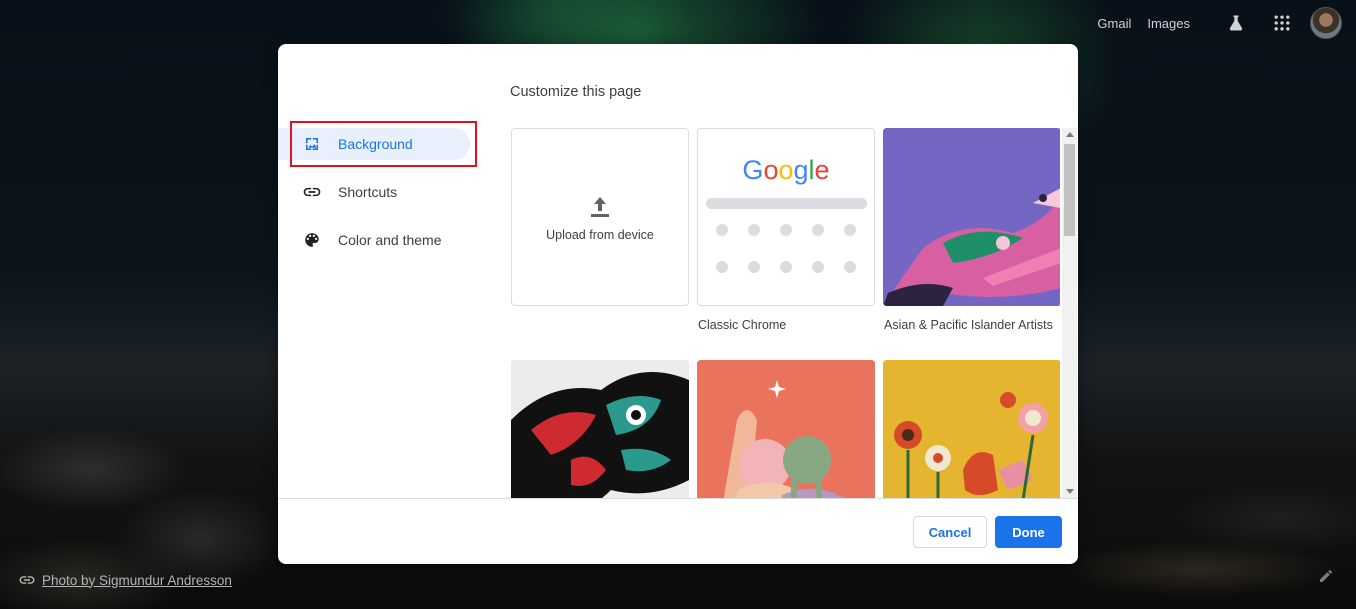 Image resolution: width=1356 pixels, height=609 pixels. What do you see at coordinates (968, 325) in the screenshot?
I see `api-artists-caption: Asian & Pacific Islander Artists` at bounding box center [968, 325].